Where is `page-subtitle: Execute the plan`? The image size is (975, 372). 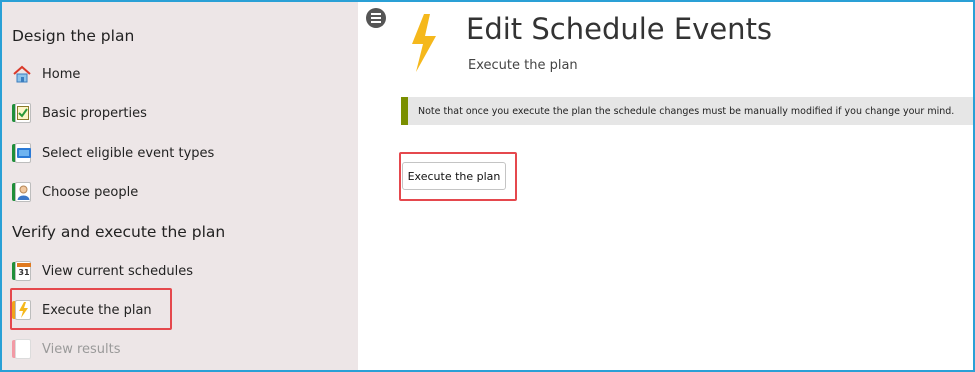
page-subtitle: Execute the plan is located at coordinates (523, 65).